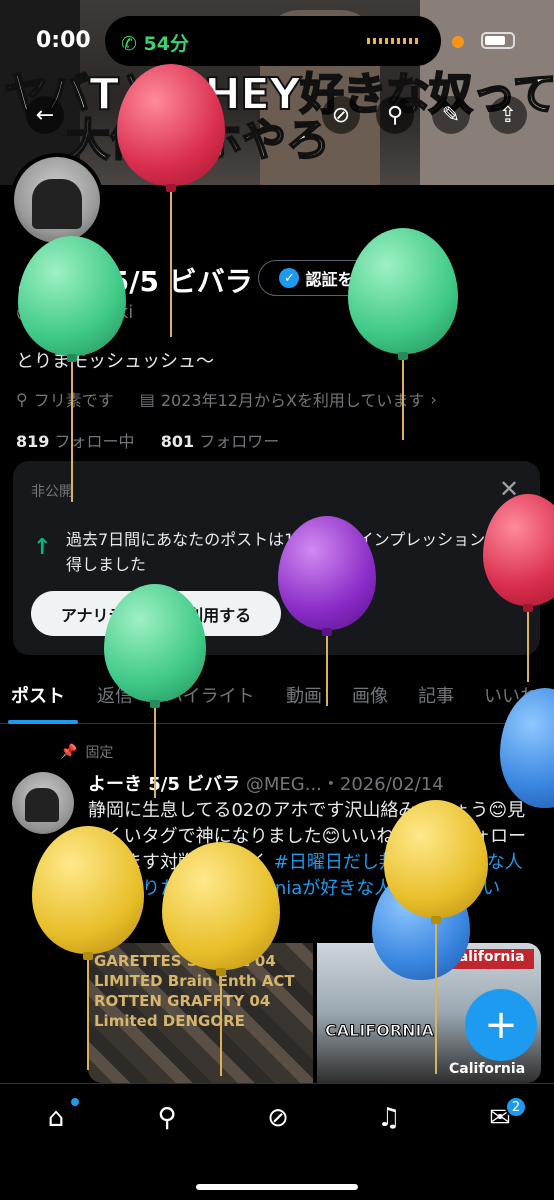 The width and height of the screenshot is (554, 1200). I want to click on profile-tabs: ポスト 返信 ハイライト 動画 画像 記事 いいね, so click(277, 697).